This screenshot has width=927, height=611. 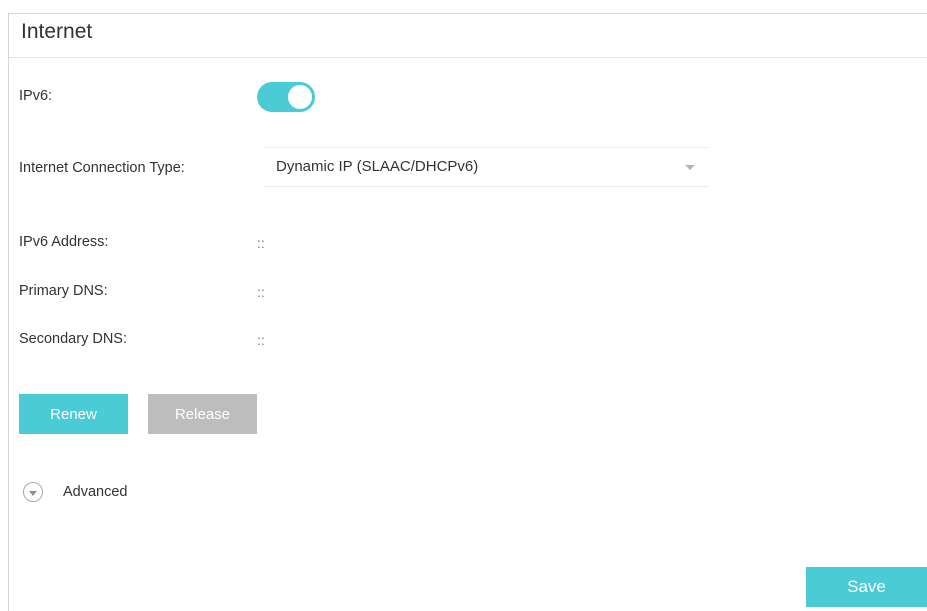 I want to click on connection-type-value: Dynamic IP (SLAAC/DHCPv6), so click(x=377, y=166).